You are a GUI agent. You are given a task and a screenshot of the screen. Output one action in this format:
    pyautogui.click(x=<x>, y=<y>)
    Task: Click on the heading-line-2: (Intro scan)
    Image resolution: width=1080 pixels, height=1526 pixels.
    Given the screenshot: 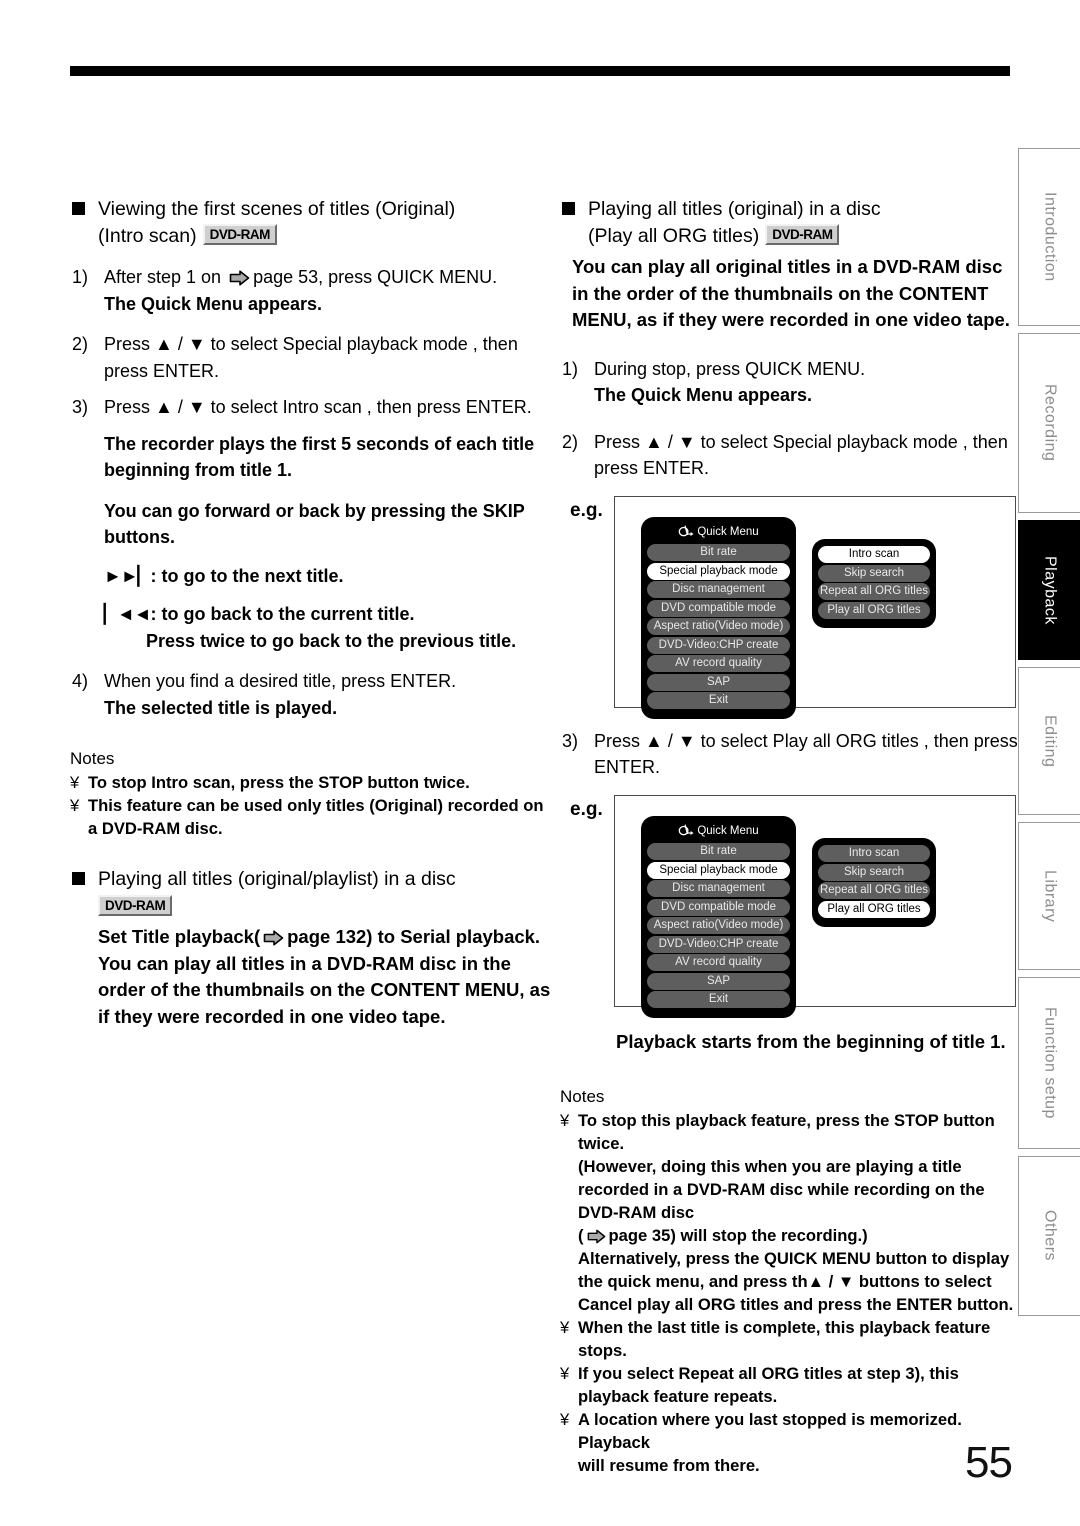 What is the action you would take?
    pyautogui.click(x=147, y=236)
    